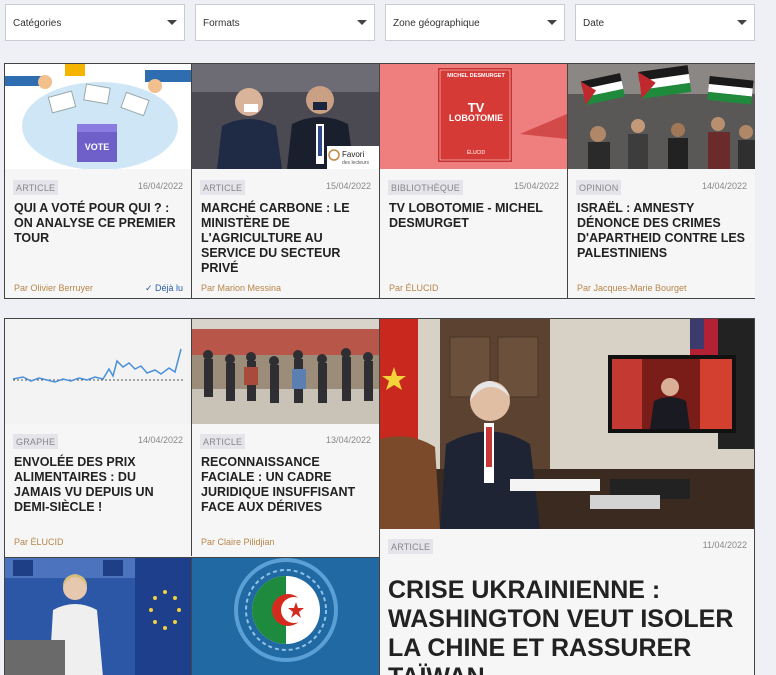 The width and height of the screenshot is (776, 675). Describe the element at coordinates (474, 216) in the screenshot. I see `article-title: TV LOBOTOMIE - MICHEL DESMURGET` at that location.